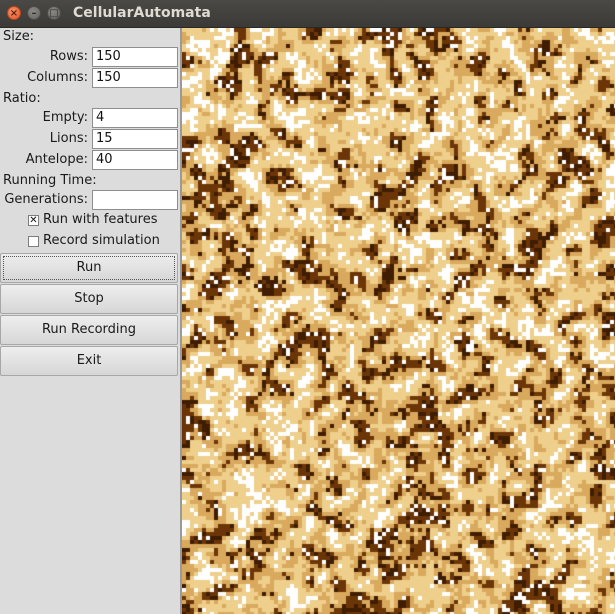  What do you see at coordinates (135, 160) in the screenshot?
I see `antelope-field: 40` at bounding box center [135, 160].